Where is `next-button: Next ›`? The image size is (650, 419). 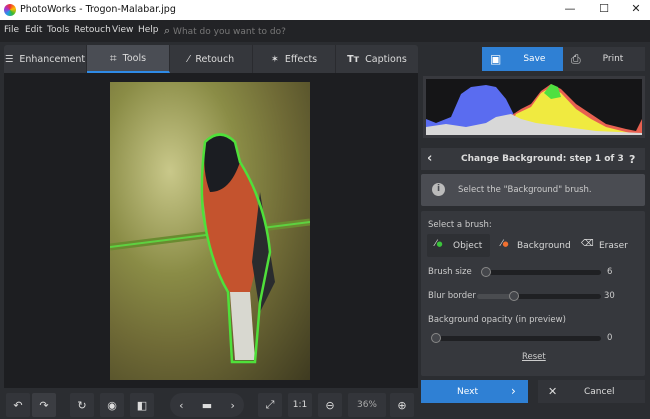
next-button: Next › is located at coordinates (474, 391).